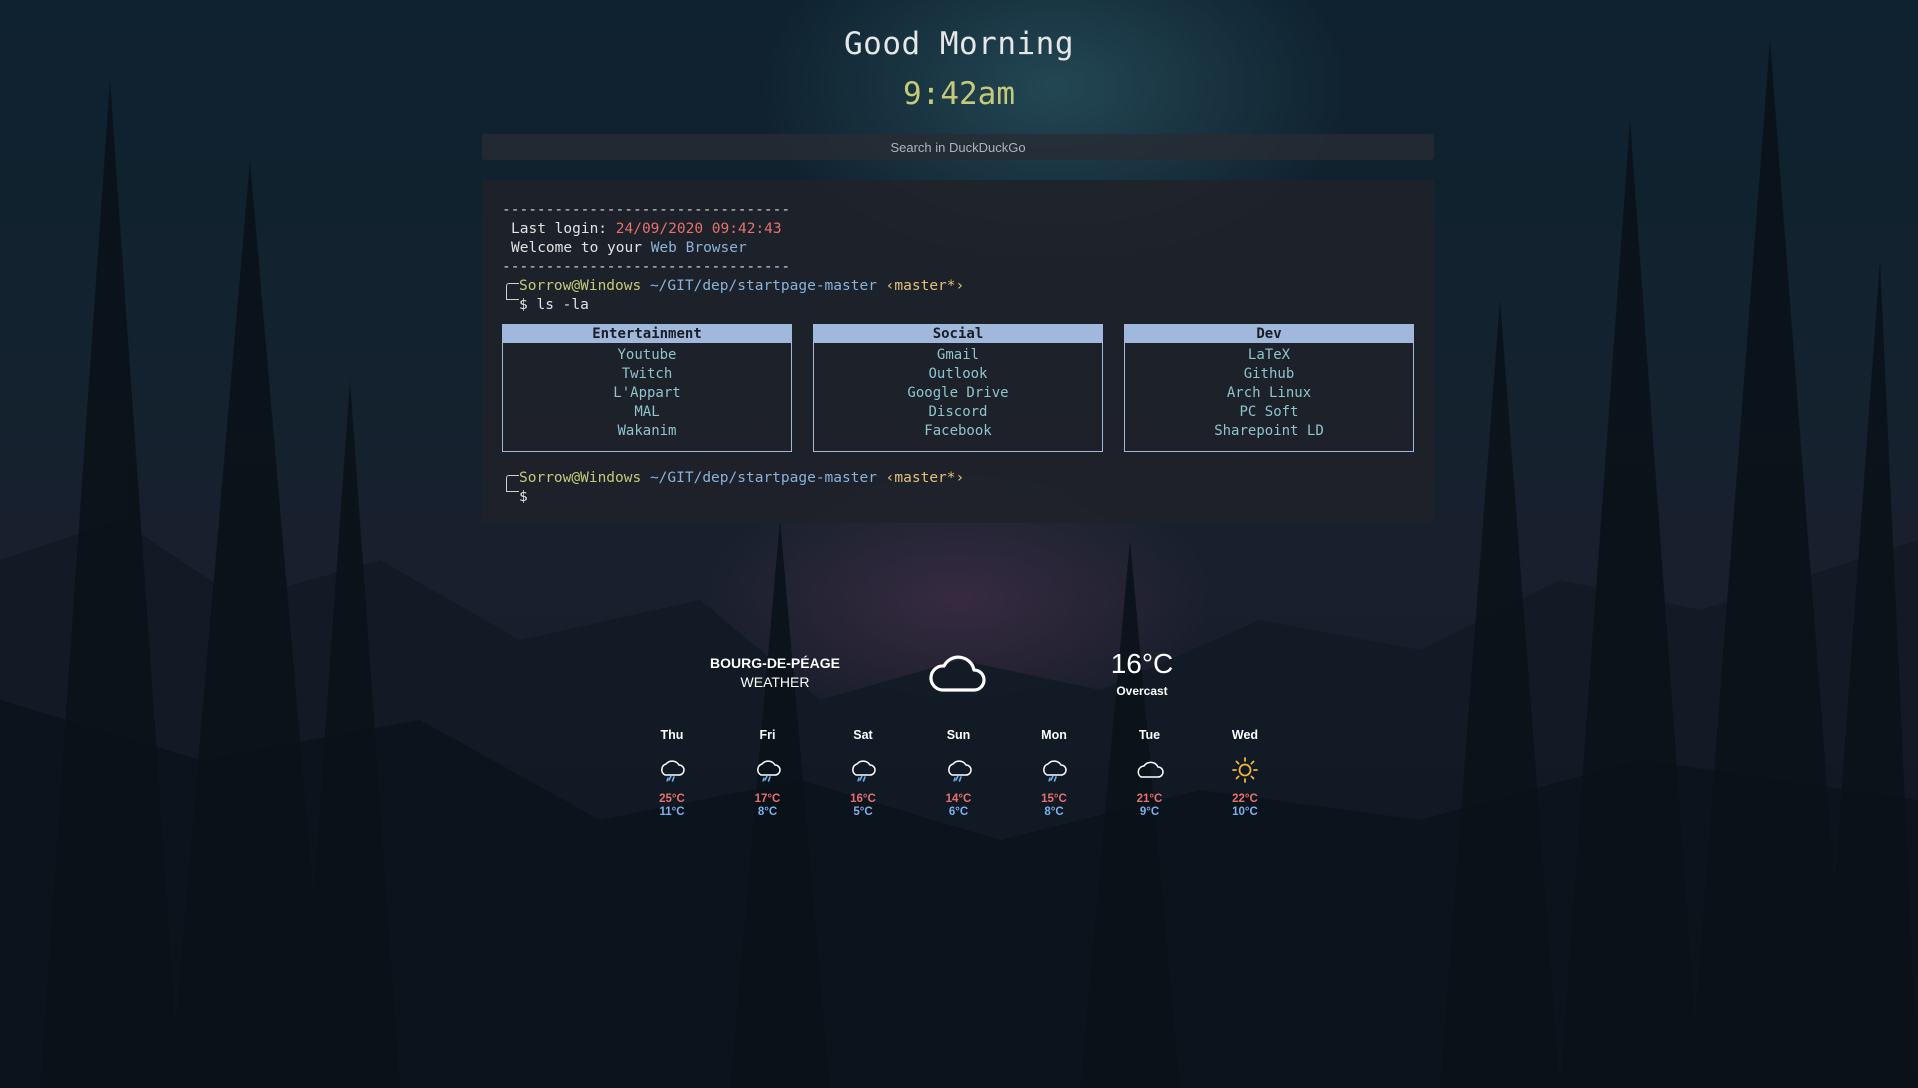 This screenshot has height=1088, width=1918. Describe the element at coordinates (775, 682) in the screenshot. I see `weather-label: WEATHER` at that location.